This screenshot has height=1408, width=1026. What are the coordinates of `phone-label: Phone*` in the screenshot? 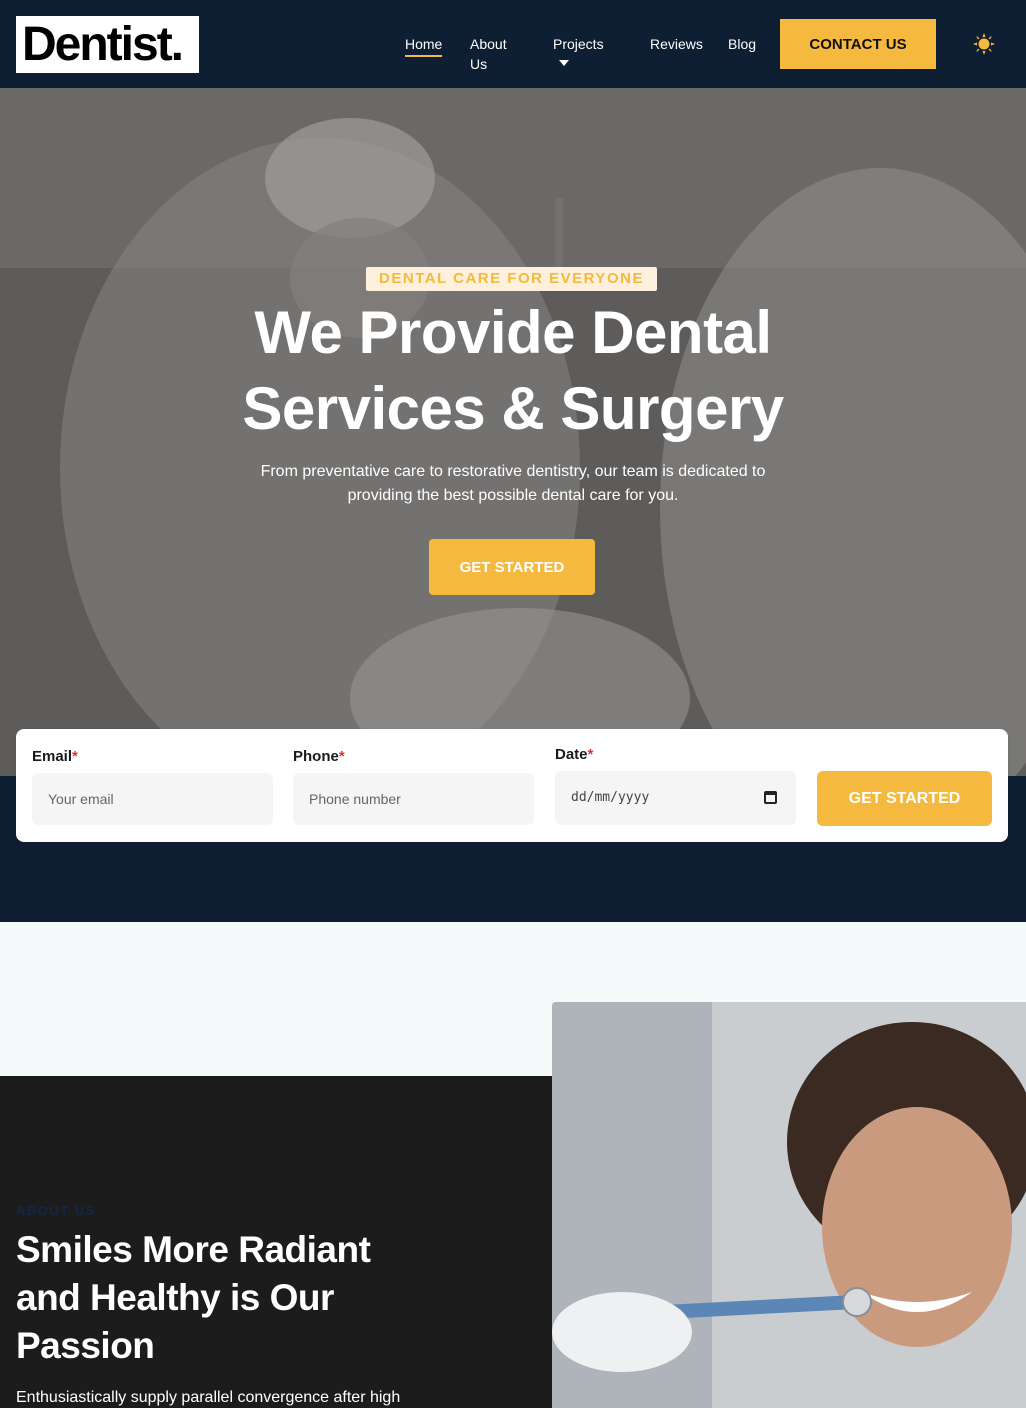 It's located at (319, 756).